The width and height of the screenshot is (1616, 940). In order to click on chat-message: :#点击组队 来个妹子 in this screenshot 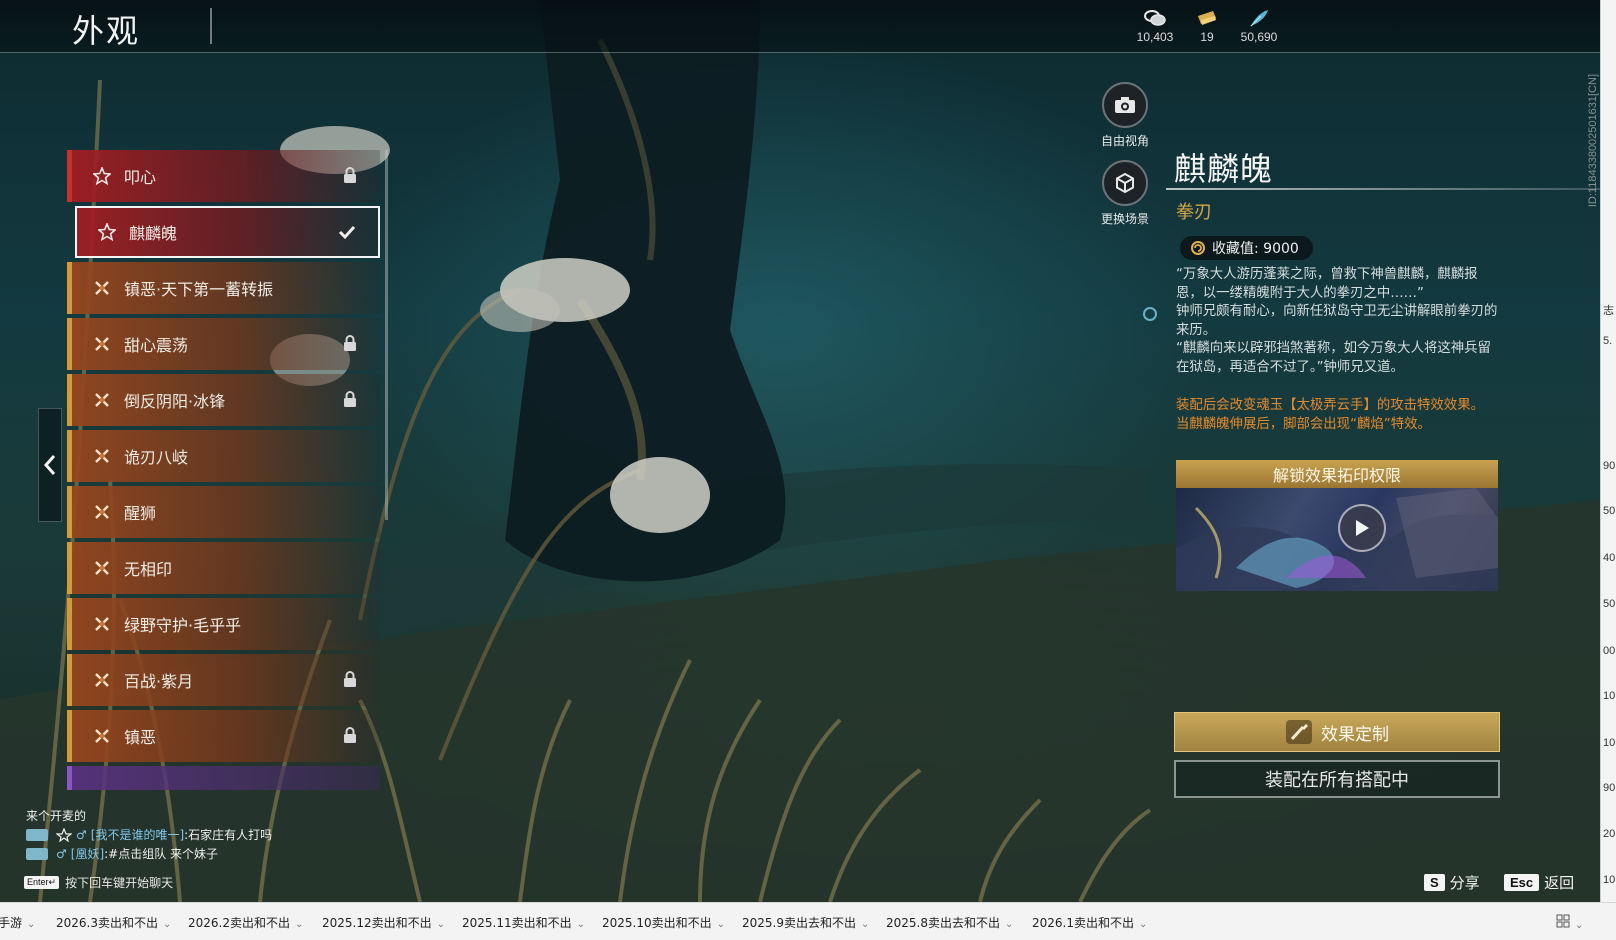, I will do `click(161, 854)`.